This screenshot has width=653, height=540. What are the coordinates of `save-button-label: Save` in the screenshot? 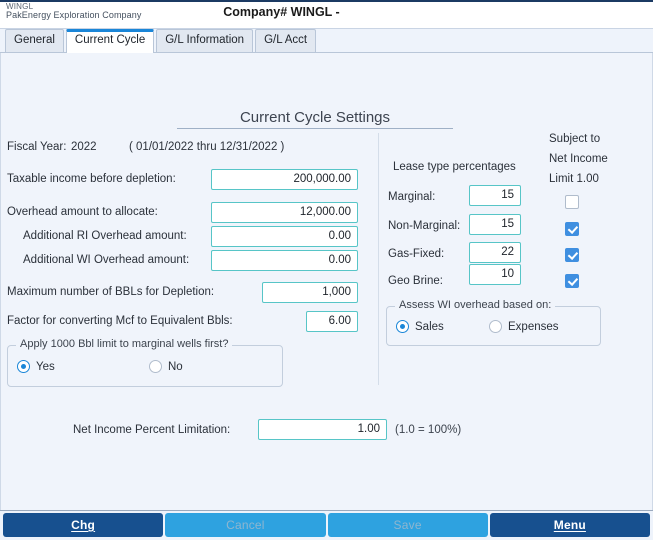 It's located at (407, 525).